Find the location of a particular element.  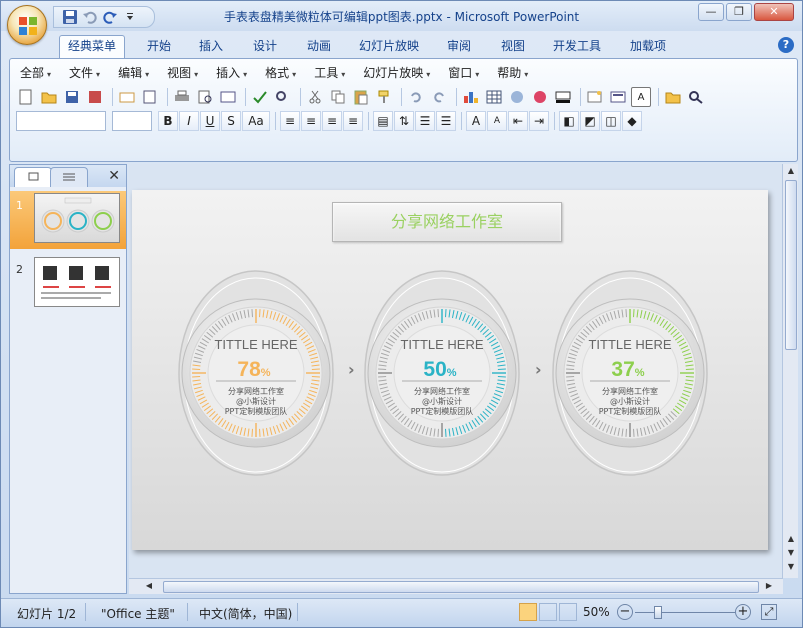

italic-button: I is located at coordinates (189, 121).